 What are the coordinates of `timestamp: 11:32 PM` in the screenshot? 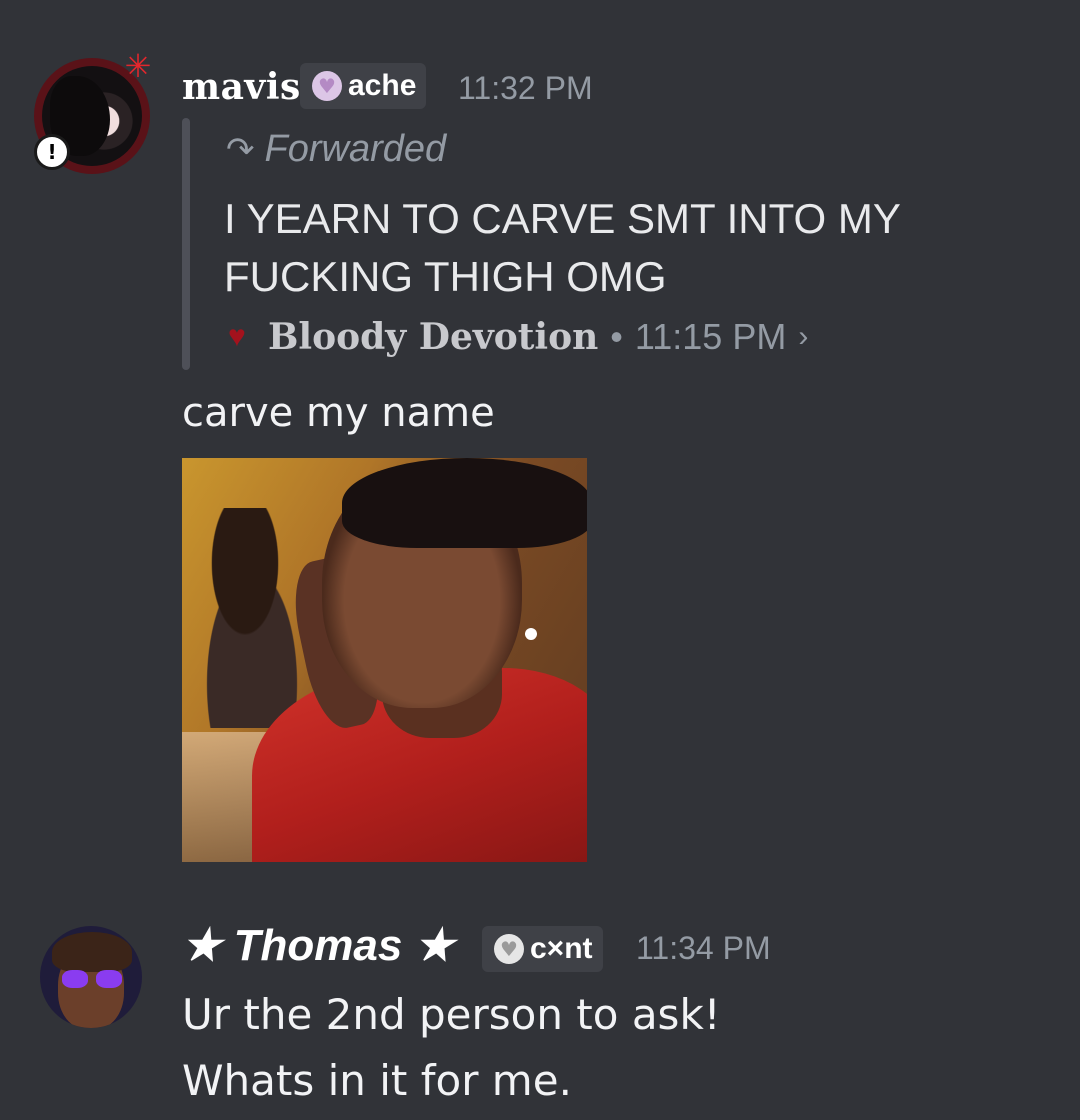 It's located at (525, 88).